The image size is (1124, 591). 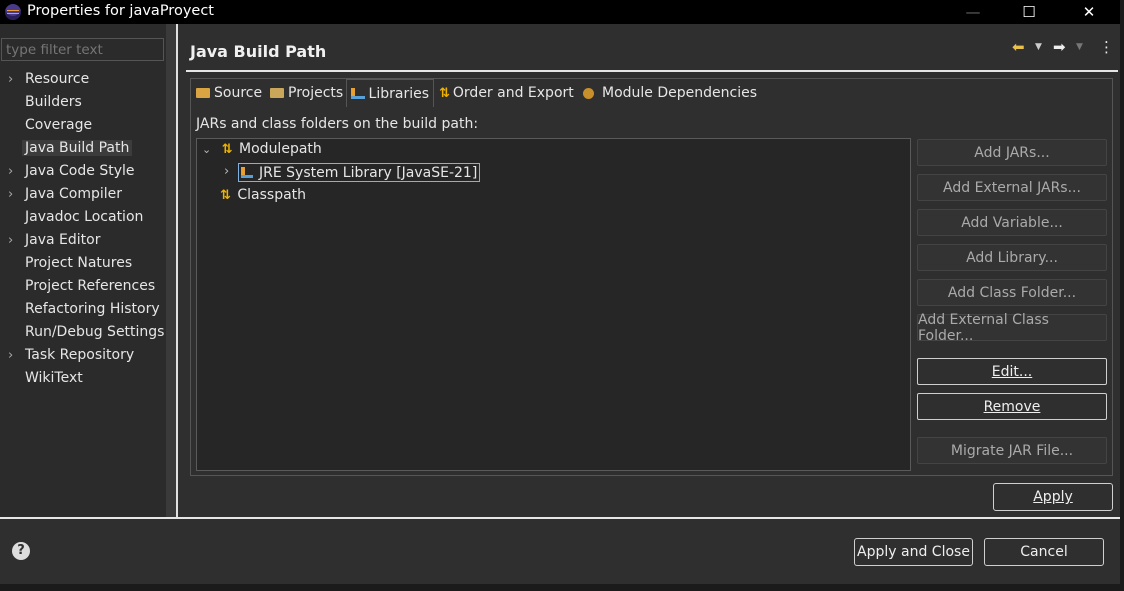 What do you see at coordinates (973, 12) in the screenshot?
I see `minimize-button: —` at bounding box center [973, 12].